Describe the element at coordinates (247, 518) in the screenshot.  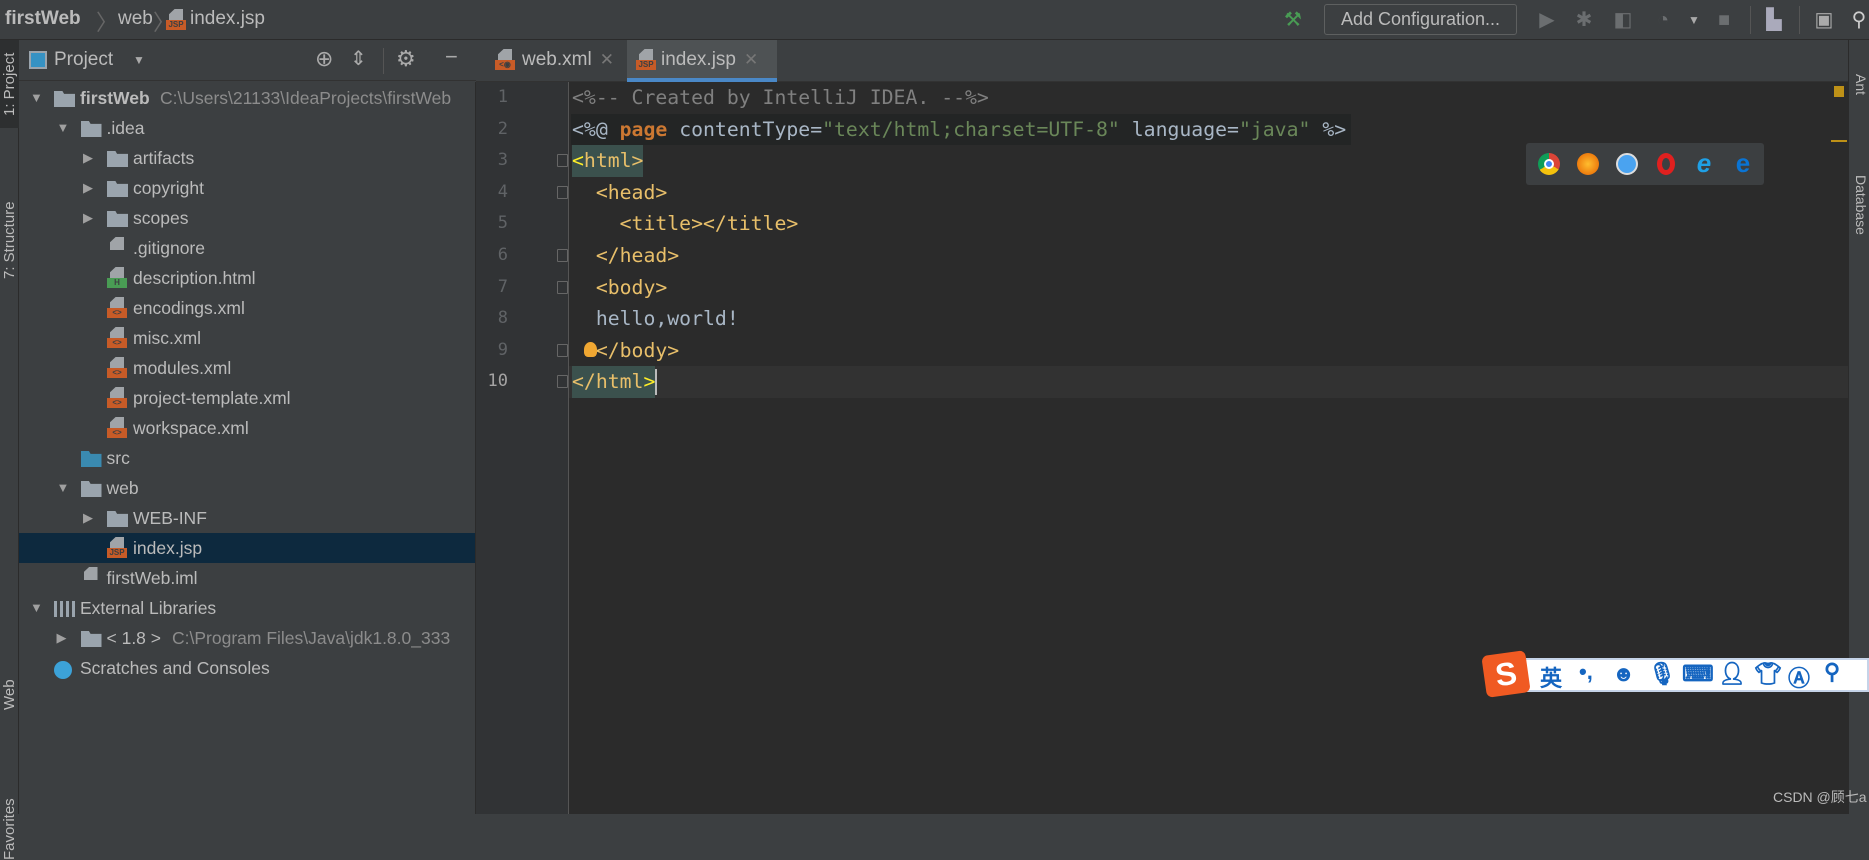
I see `tree-item: ▶ WEB-INF` at that location.